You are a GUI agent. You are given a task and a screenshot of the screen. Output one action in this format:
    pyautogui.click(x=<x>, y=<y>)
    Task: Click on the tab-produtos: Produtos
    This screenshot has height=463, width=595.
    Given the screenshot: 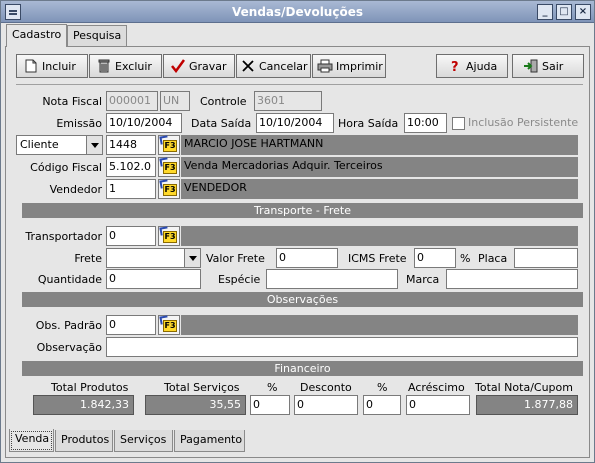 What is the action you would take?
    pyautogui.click(x=84, y=441)
    